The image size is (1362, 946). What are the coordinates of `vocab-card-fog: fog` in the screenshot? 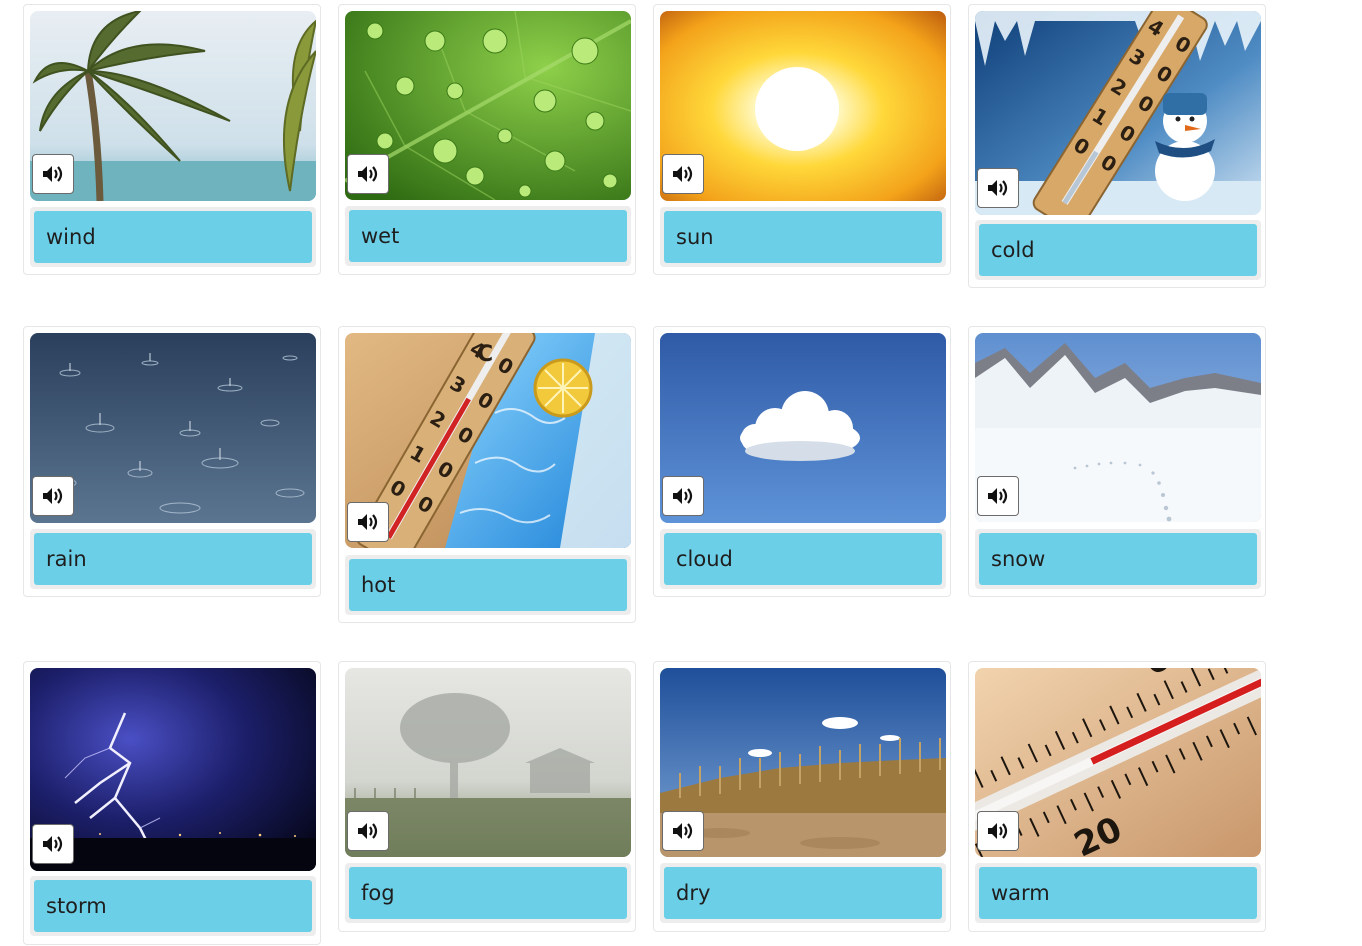 It's located at (487, 796).